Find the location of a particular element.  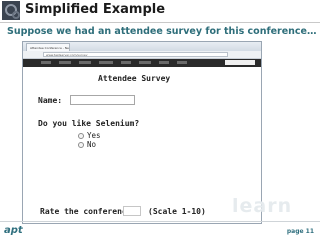

rating-label: Rate the conference: is located at coordinates (88, 211).